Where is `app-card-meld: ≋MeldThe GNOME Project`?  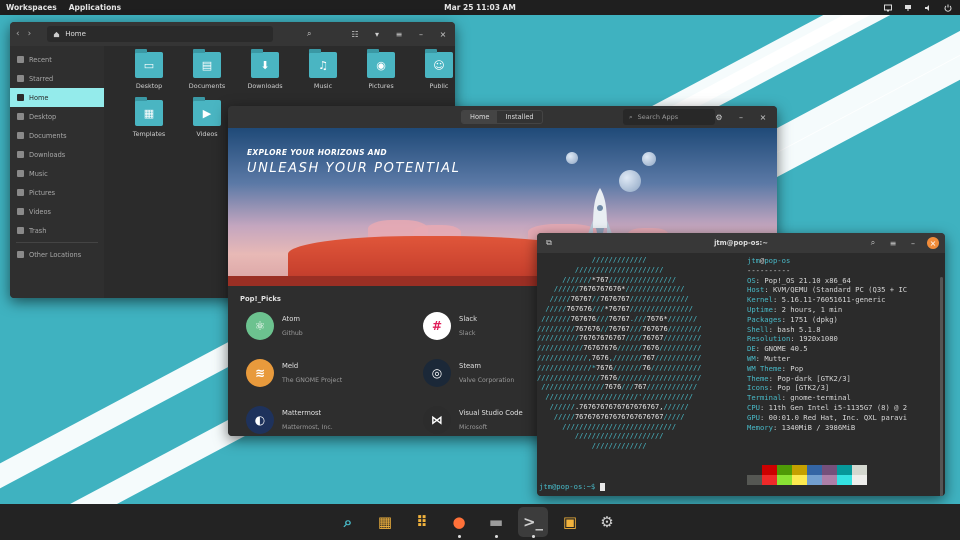
app-card-meld: ≋MeldThe GNOME Project is located at coordinates (294, 373).